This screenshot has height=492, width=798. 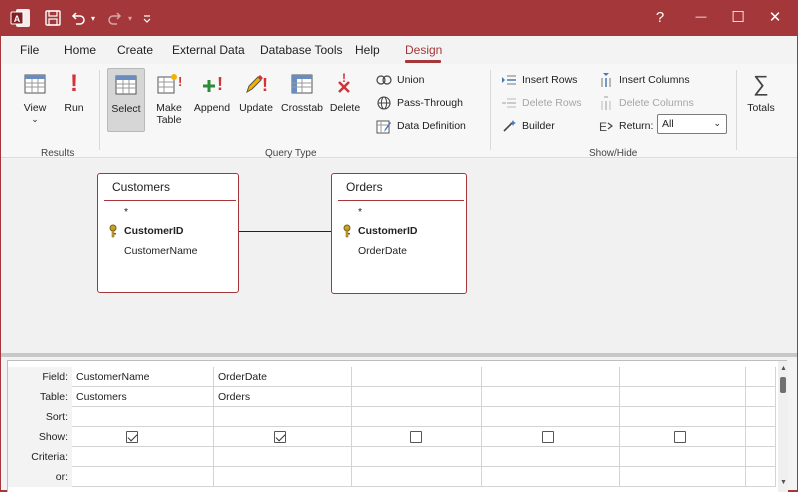 What do you see at coordinates (212, 84) in the screenshot?
I see `append-icon: !` at bounding box center [212, 84].